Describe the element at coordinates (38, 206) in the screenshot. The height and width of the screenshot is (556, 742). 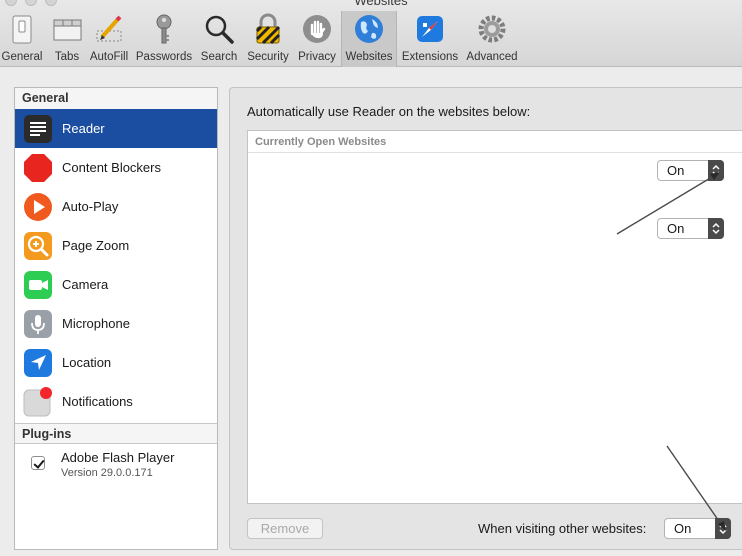
I see `auto-play-icon` at that location.